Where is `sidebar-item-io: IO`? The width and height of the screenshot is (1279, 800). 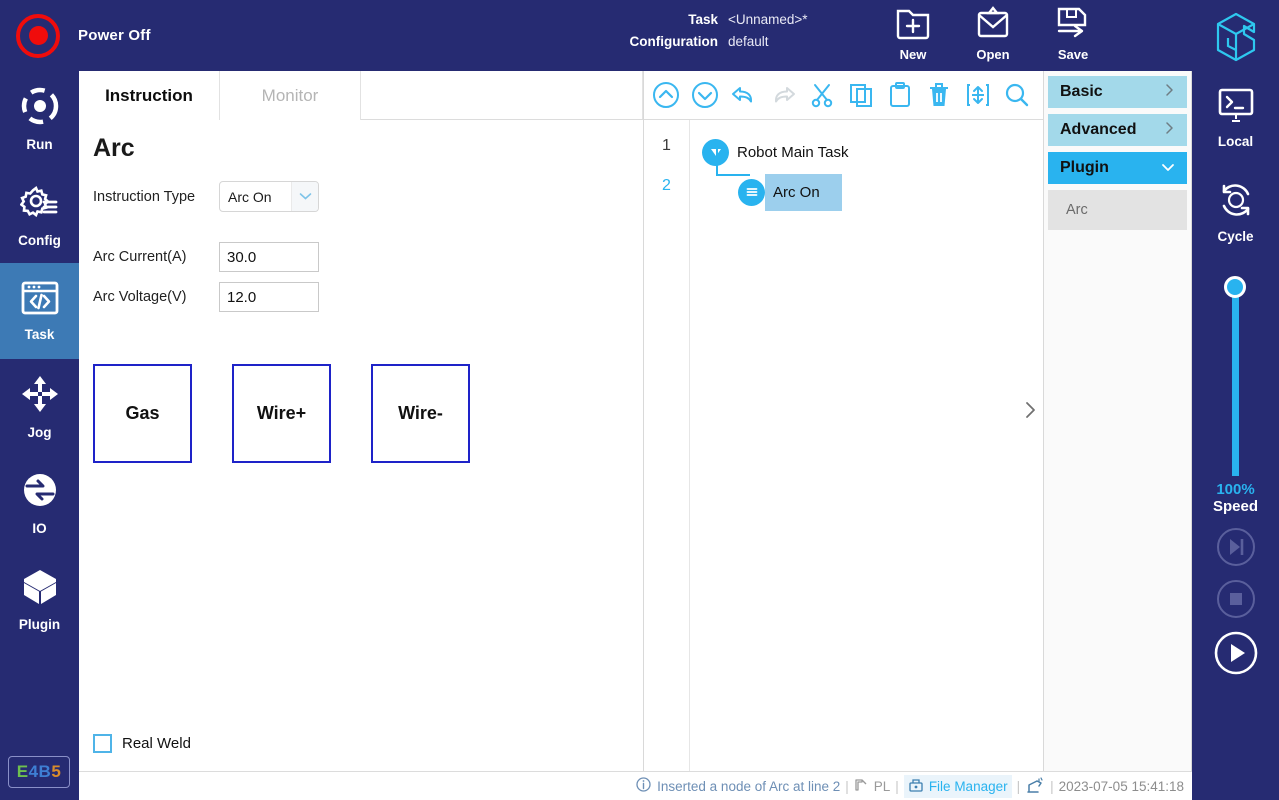
sidebar-item-io: IO is located at coordinates (39, 503).